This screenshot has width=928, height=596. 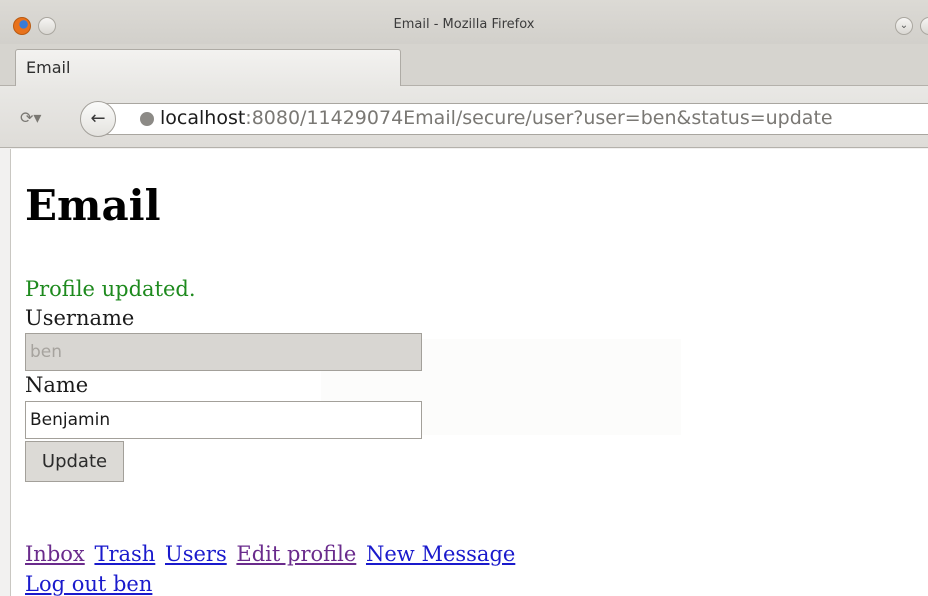 What do you see at coordinates (57, 385) in the screenshot?
I see `name-label: Name` at bounding box center [57, 385].